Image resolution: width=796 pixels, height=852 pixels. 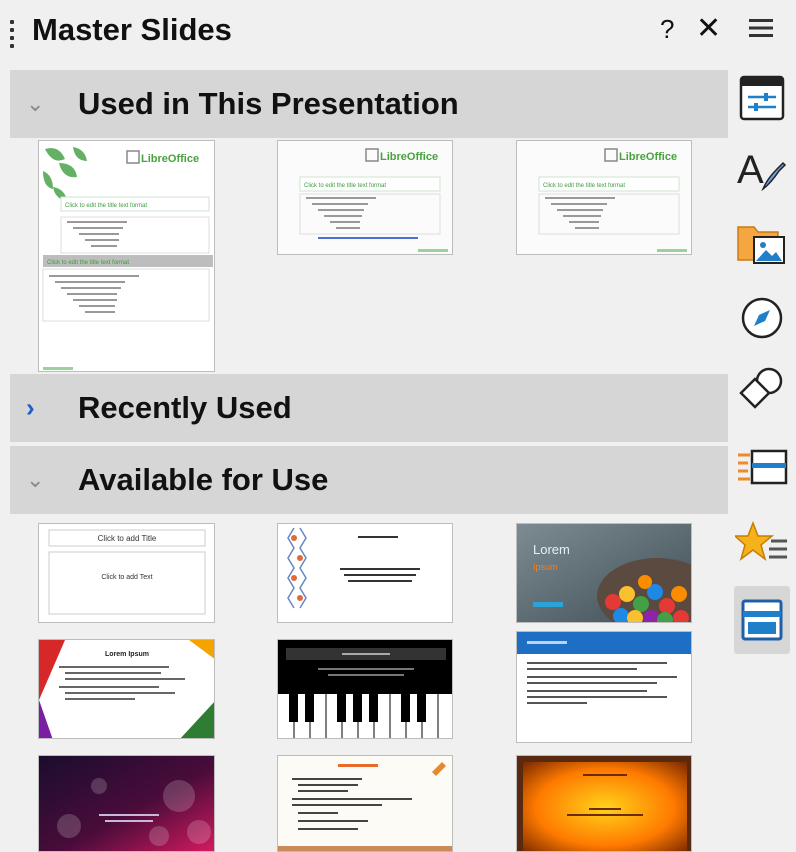 I want to click on drag-handle, so click(x=12, y=34).